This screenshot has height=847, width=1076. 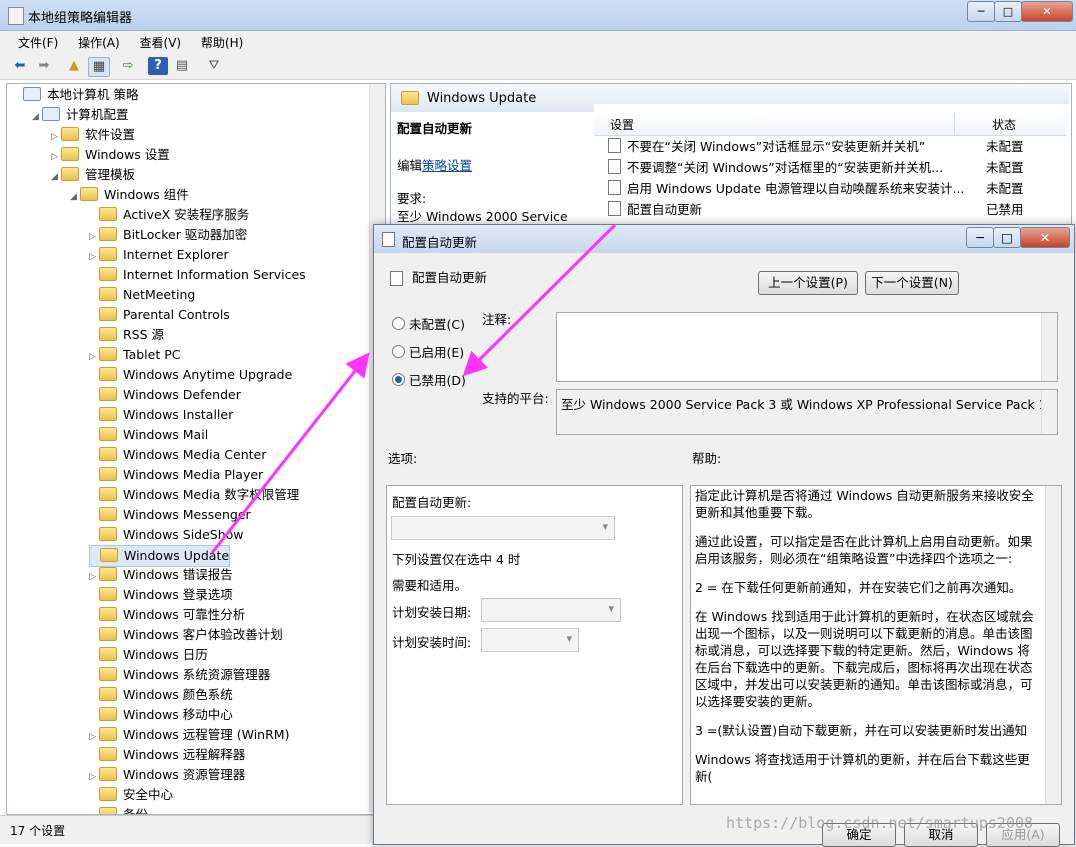 What do you see at coordinates (413, 388) in the screenshot?
I see `annotation-arrows` at bounding box center [413, 388].